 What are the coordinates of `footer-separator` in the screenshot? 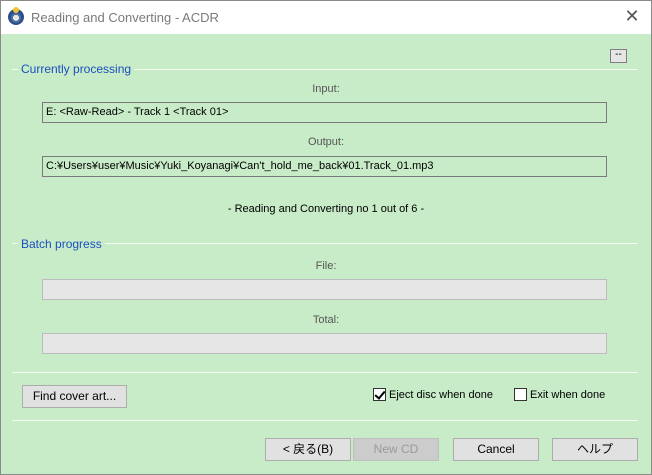 It's located at (324, 420).